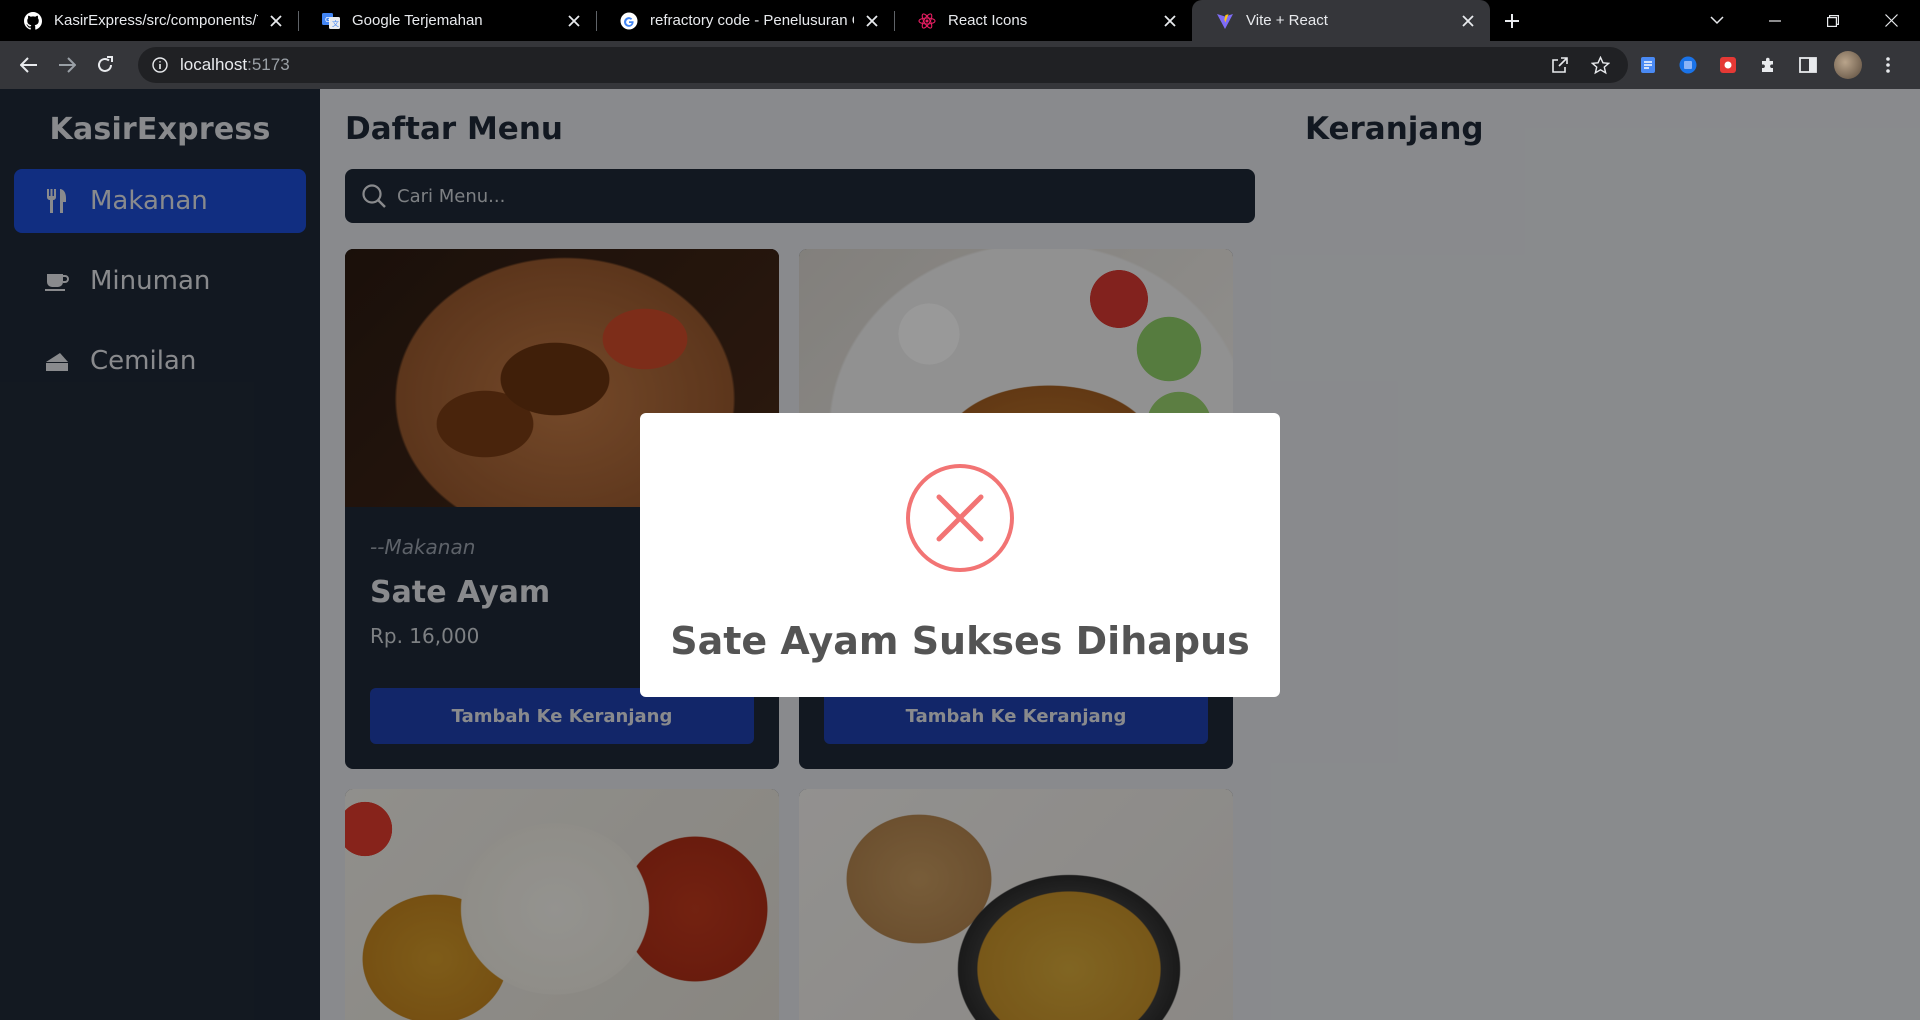  Describe the element at coordinates (1688, 65) in the screenshot. I see `extension-blue-icon` at that location.